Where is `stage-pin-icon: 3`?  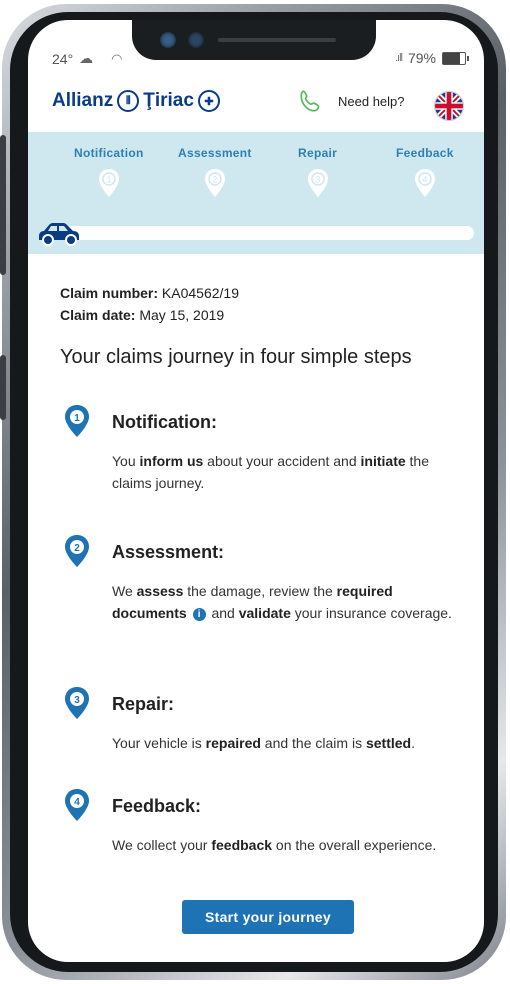 stage-pin-icon: 3 is located at coordinates (77, 703).